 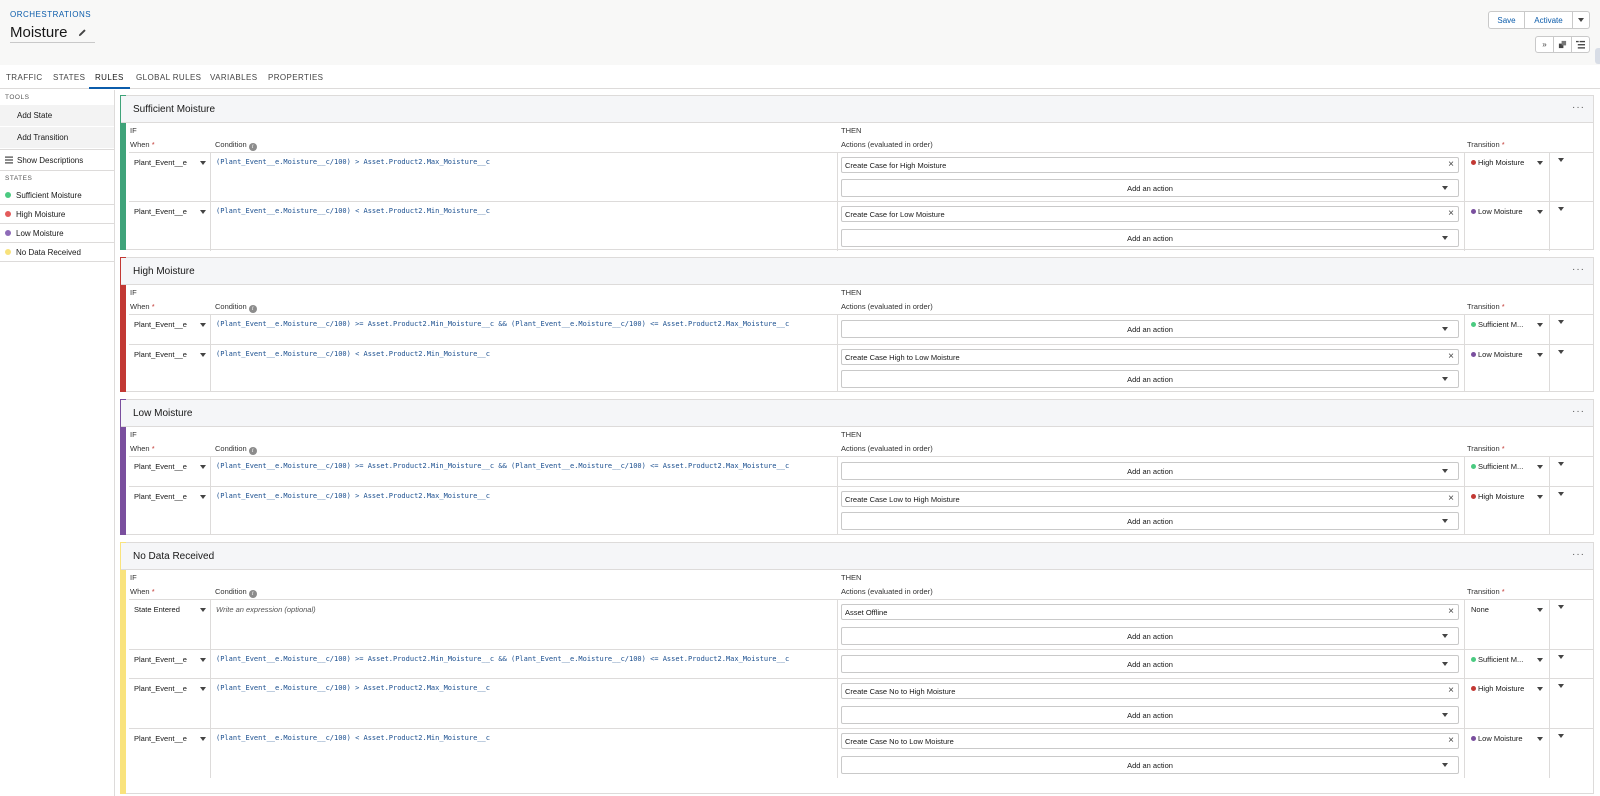 I want to click on pencil-icon, so click(x=82, y=32).